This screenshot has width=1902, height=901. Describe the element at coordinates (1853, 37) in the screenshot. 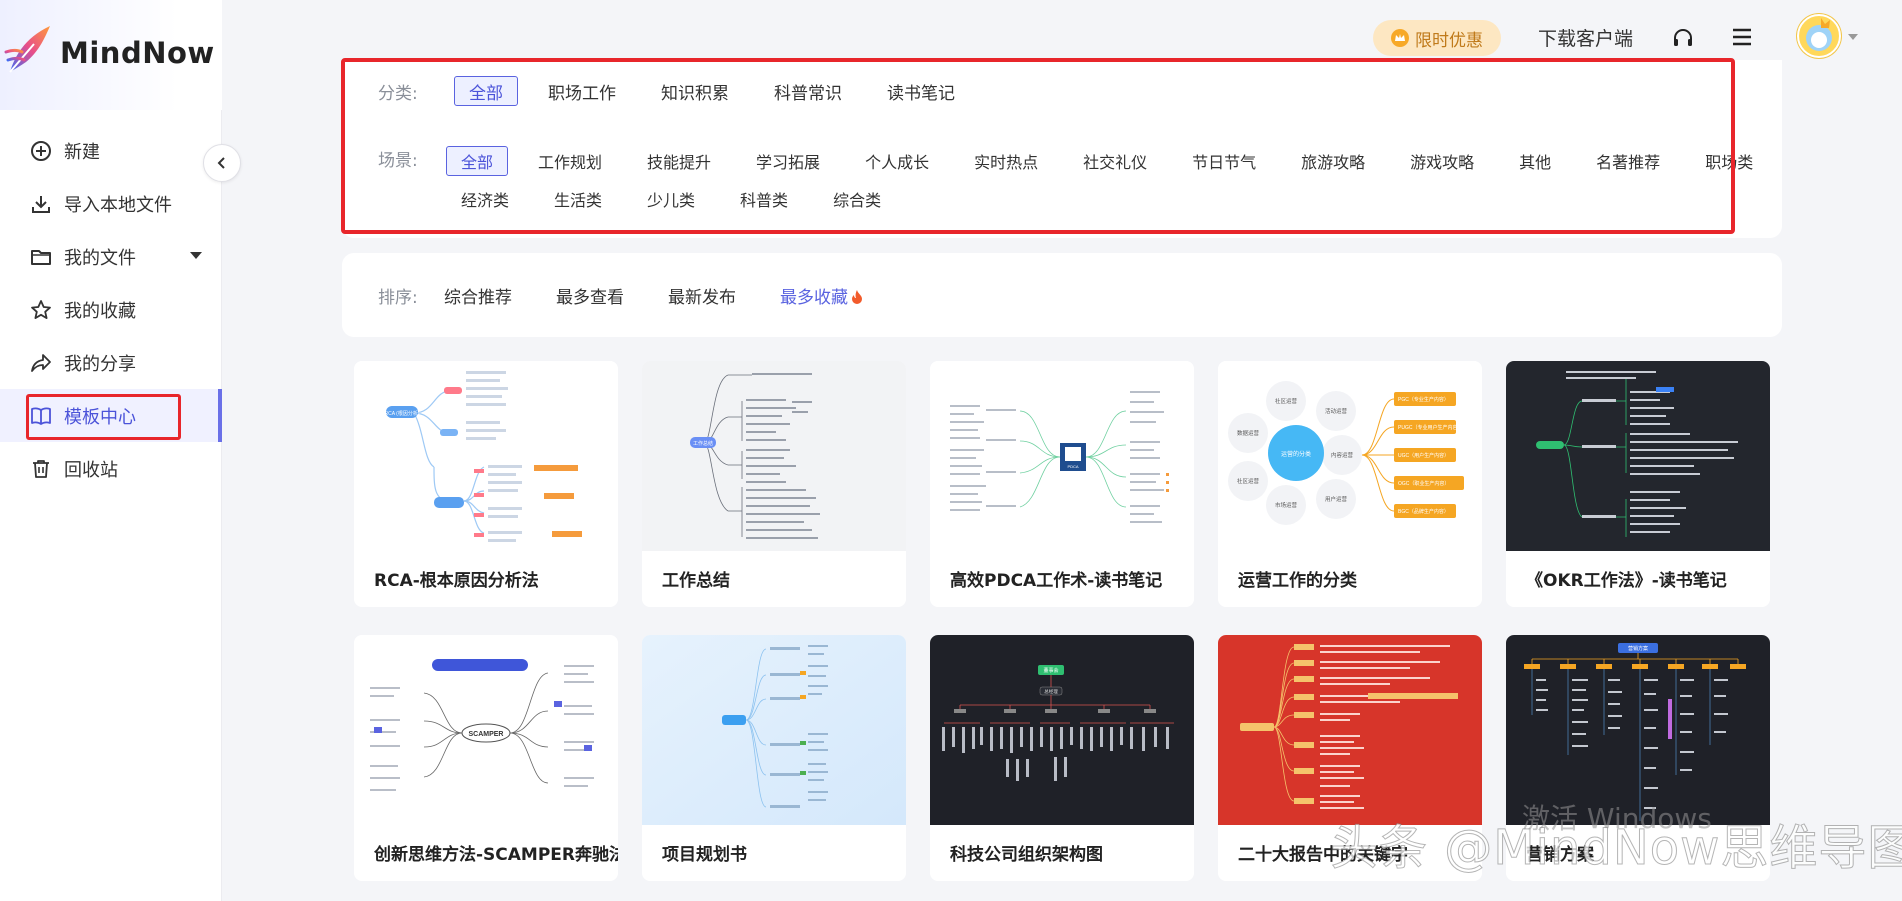

I see `avatar-dropdown-icon` at that location.